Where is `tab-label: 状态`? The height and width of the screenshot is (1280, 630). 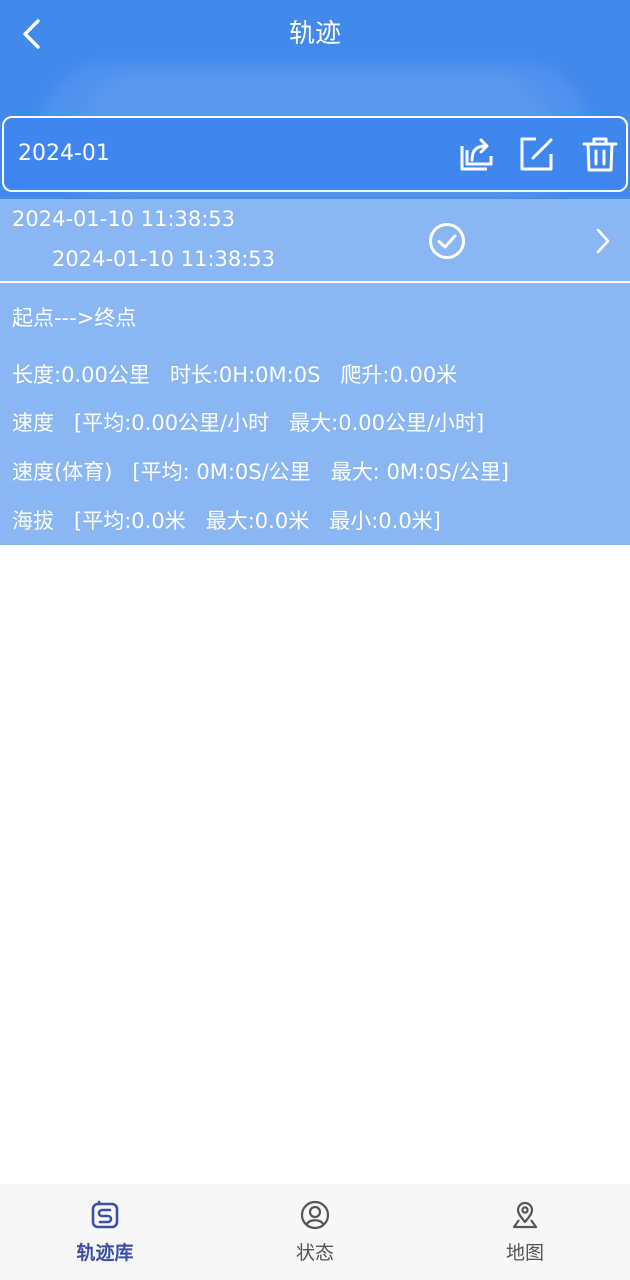
tab-label: 状态 is located at coordinates (314, 1253).